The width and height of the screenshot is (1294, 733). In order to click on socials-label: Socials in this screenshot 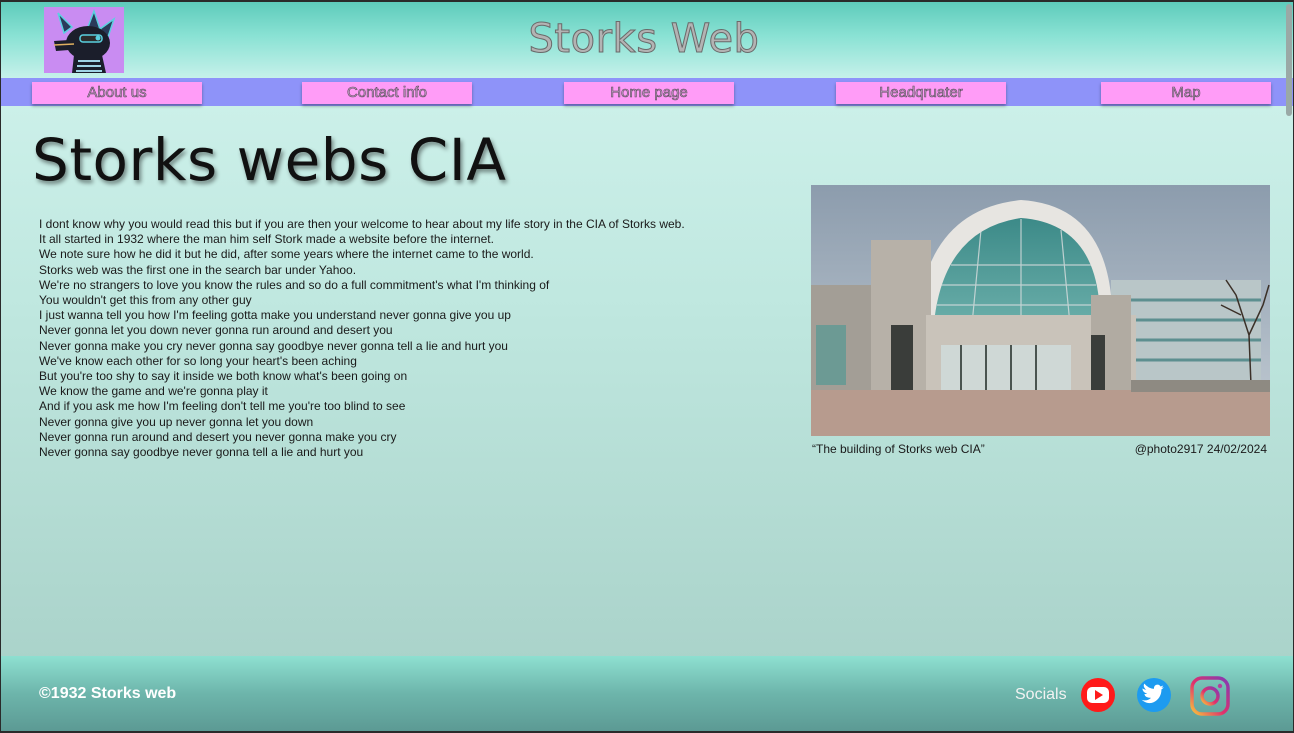, I will do `click(1041, 694)`.